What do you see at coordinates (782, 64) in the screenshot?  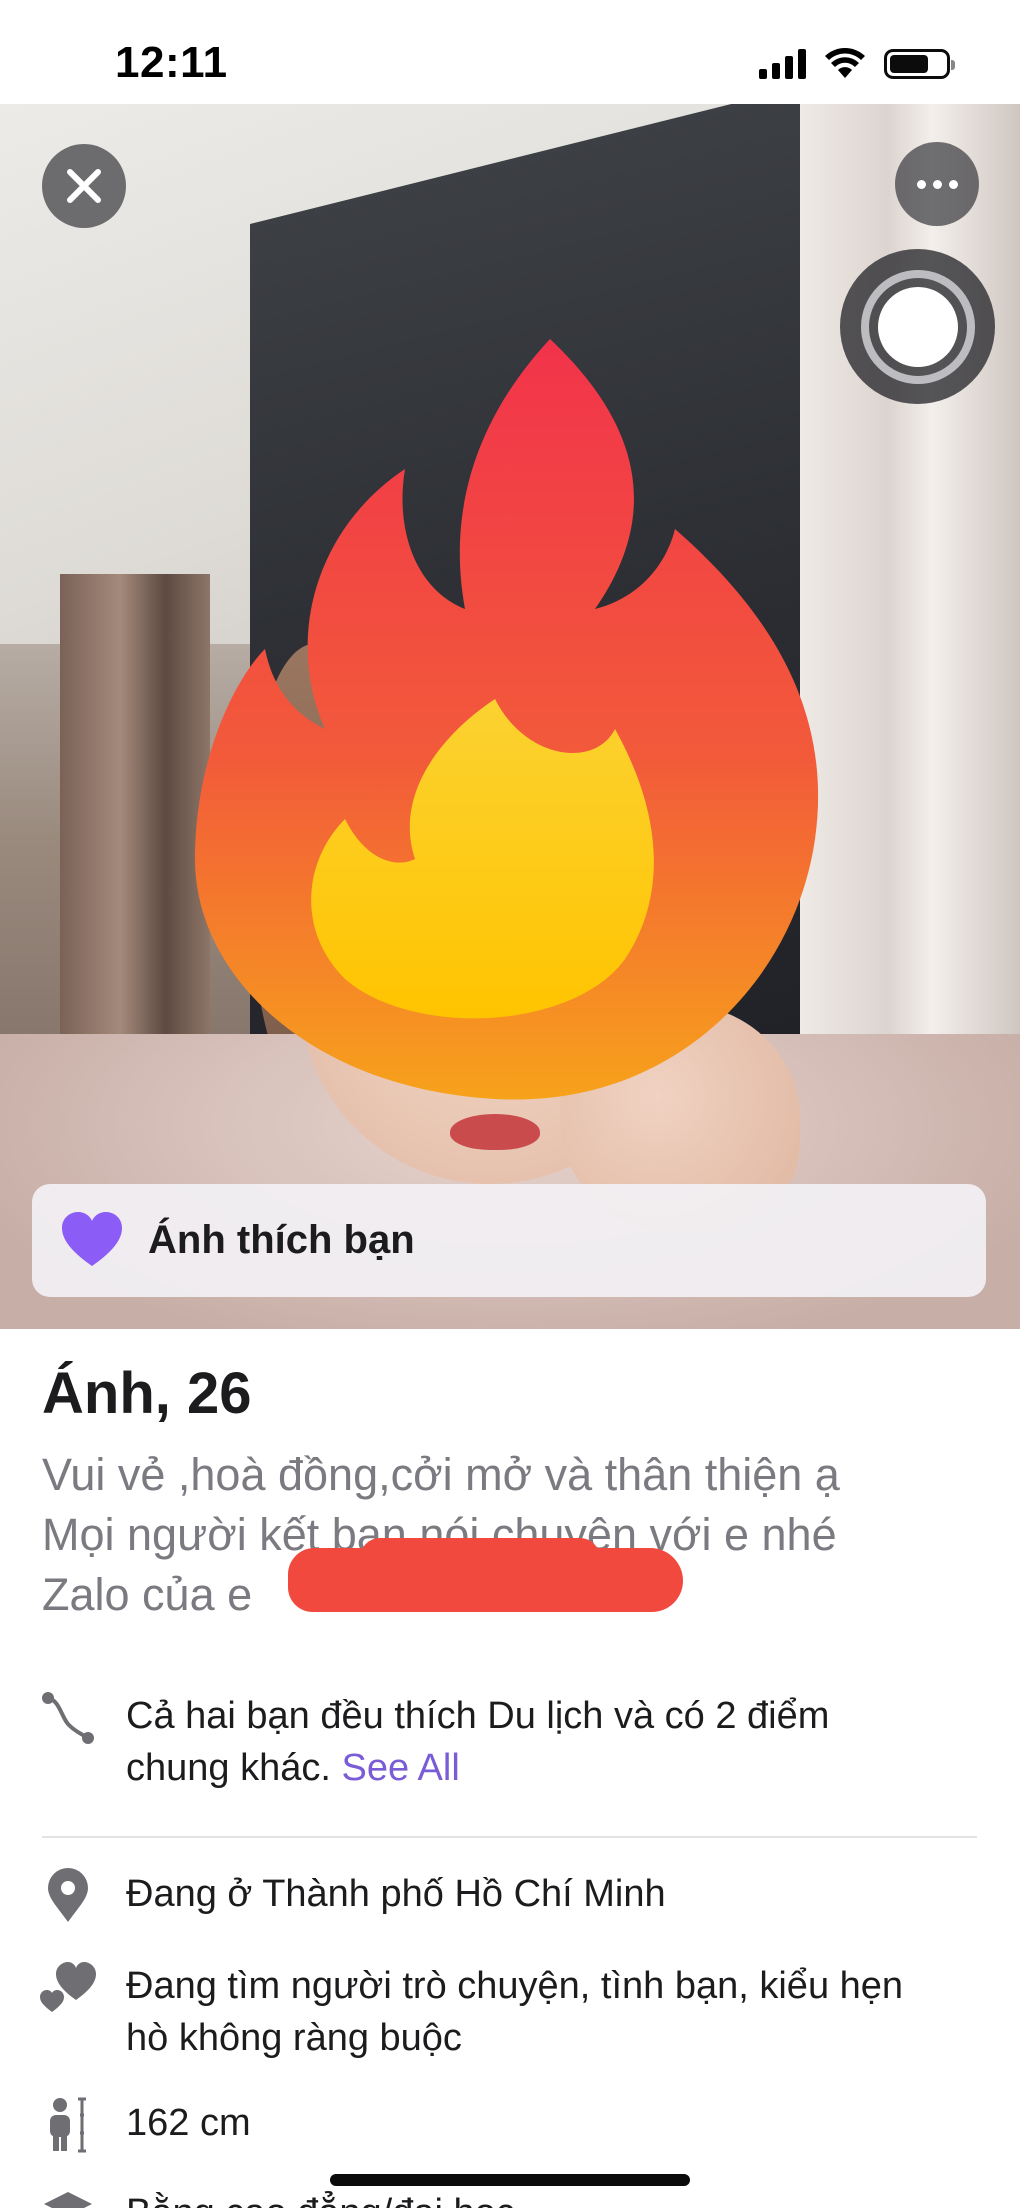 I see `cellular-signal-icon` at bounding box center [782, 64].